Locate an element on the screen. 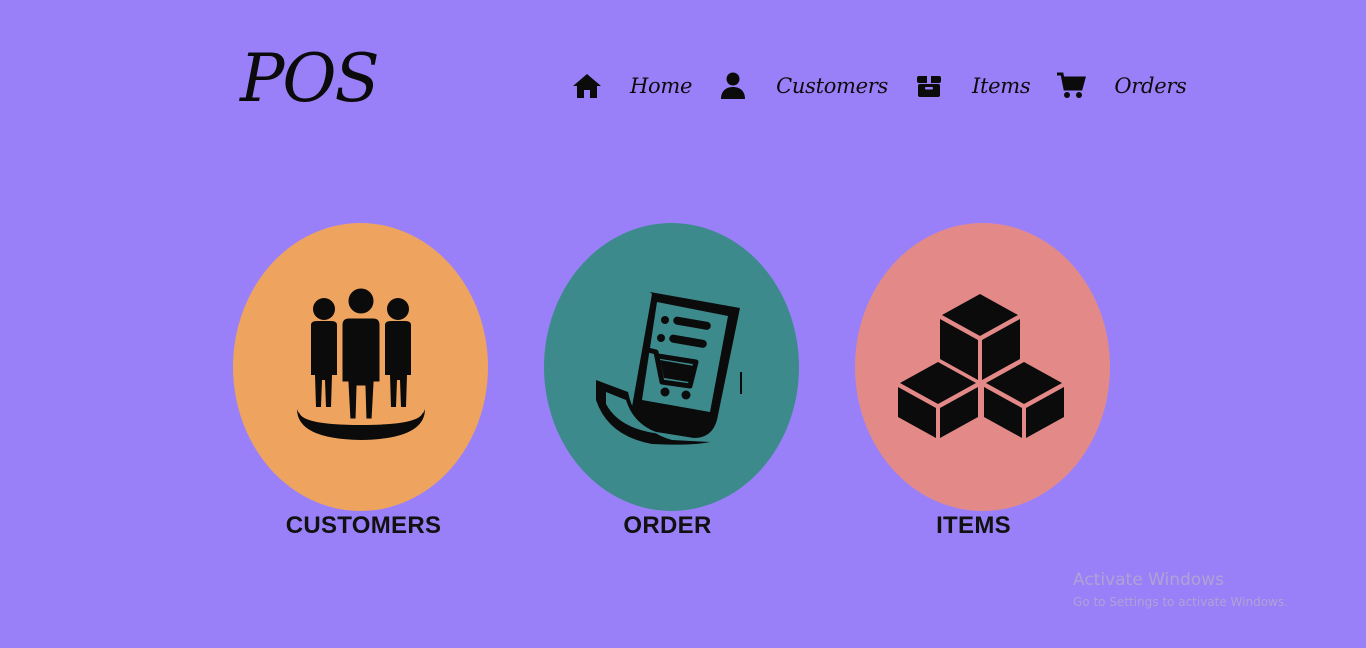 This screenshot has width=1366, height=648. nav-item-home: Home is located at coordinates (631, 86).